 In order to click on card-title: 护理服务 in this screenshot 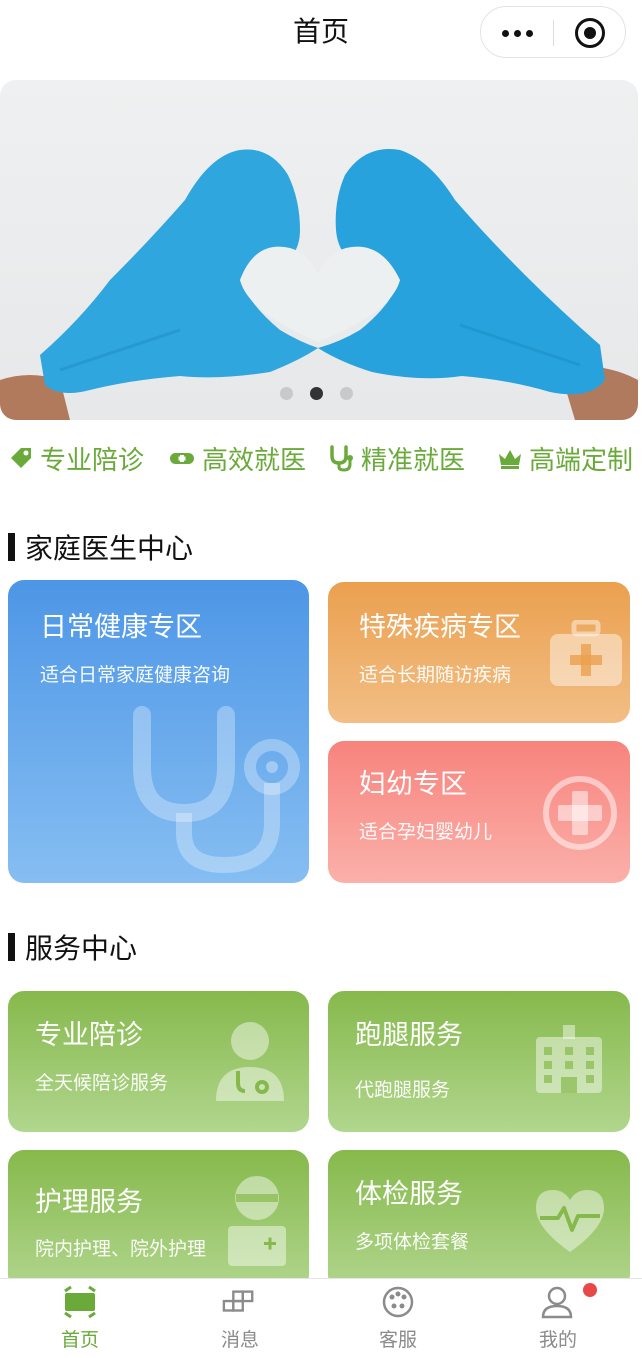, I will do `click(89, 1202)`.